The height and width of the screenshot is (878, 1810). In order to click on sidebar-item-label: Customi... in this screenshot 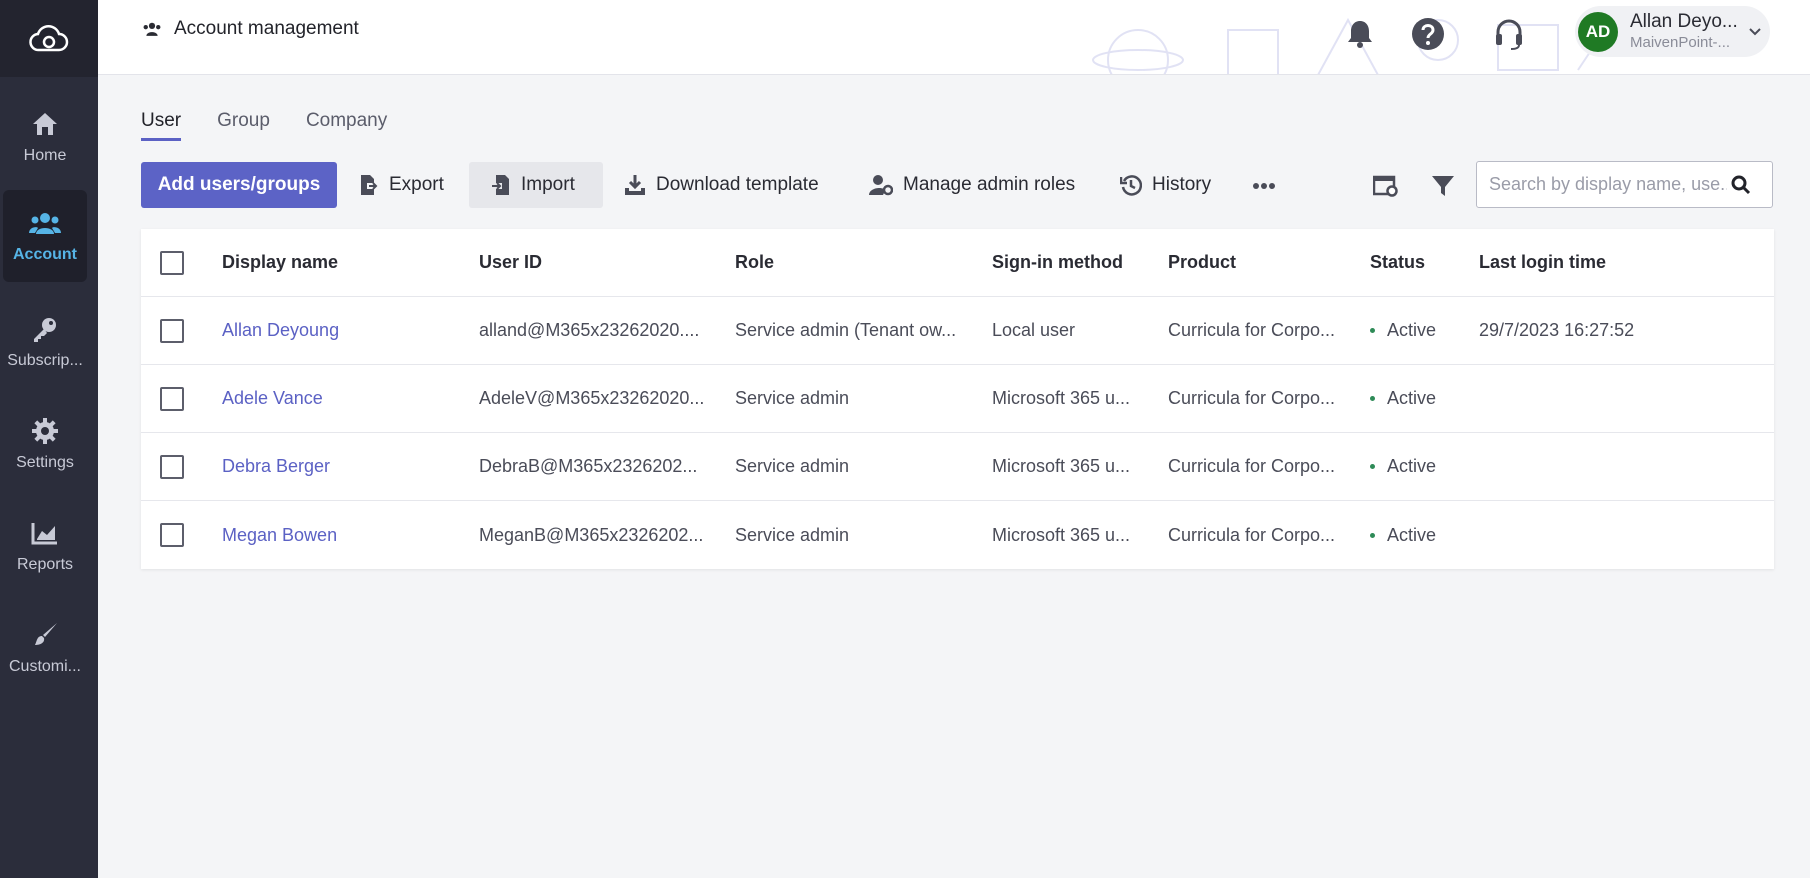, I will do `click(44, 666)`.